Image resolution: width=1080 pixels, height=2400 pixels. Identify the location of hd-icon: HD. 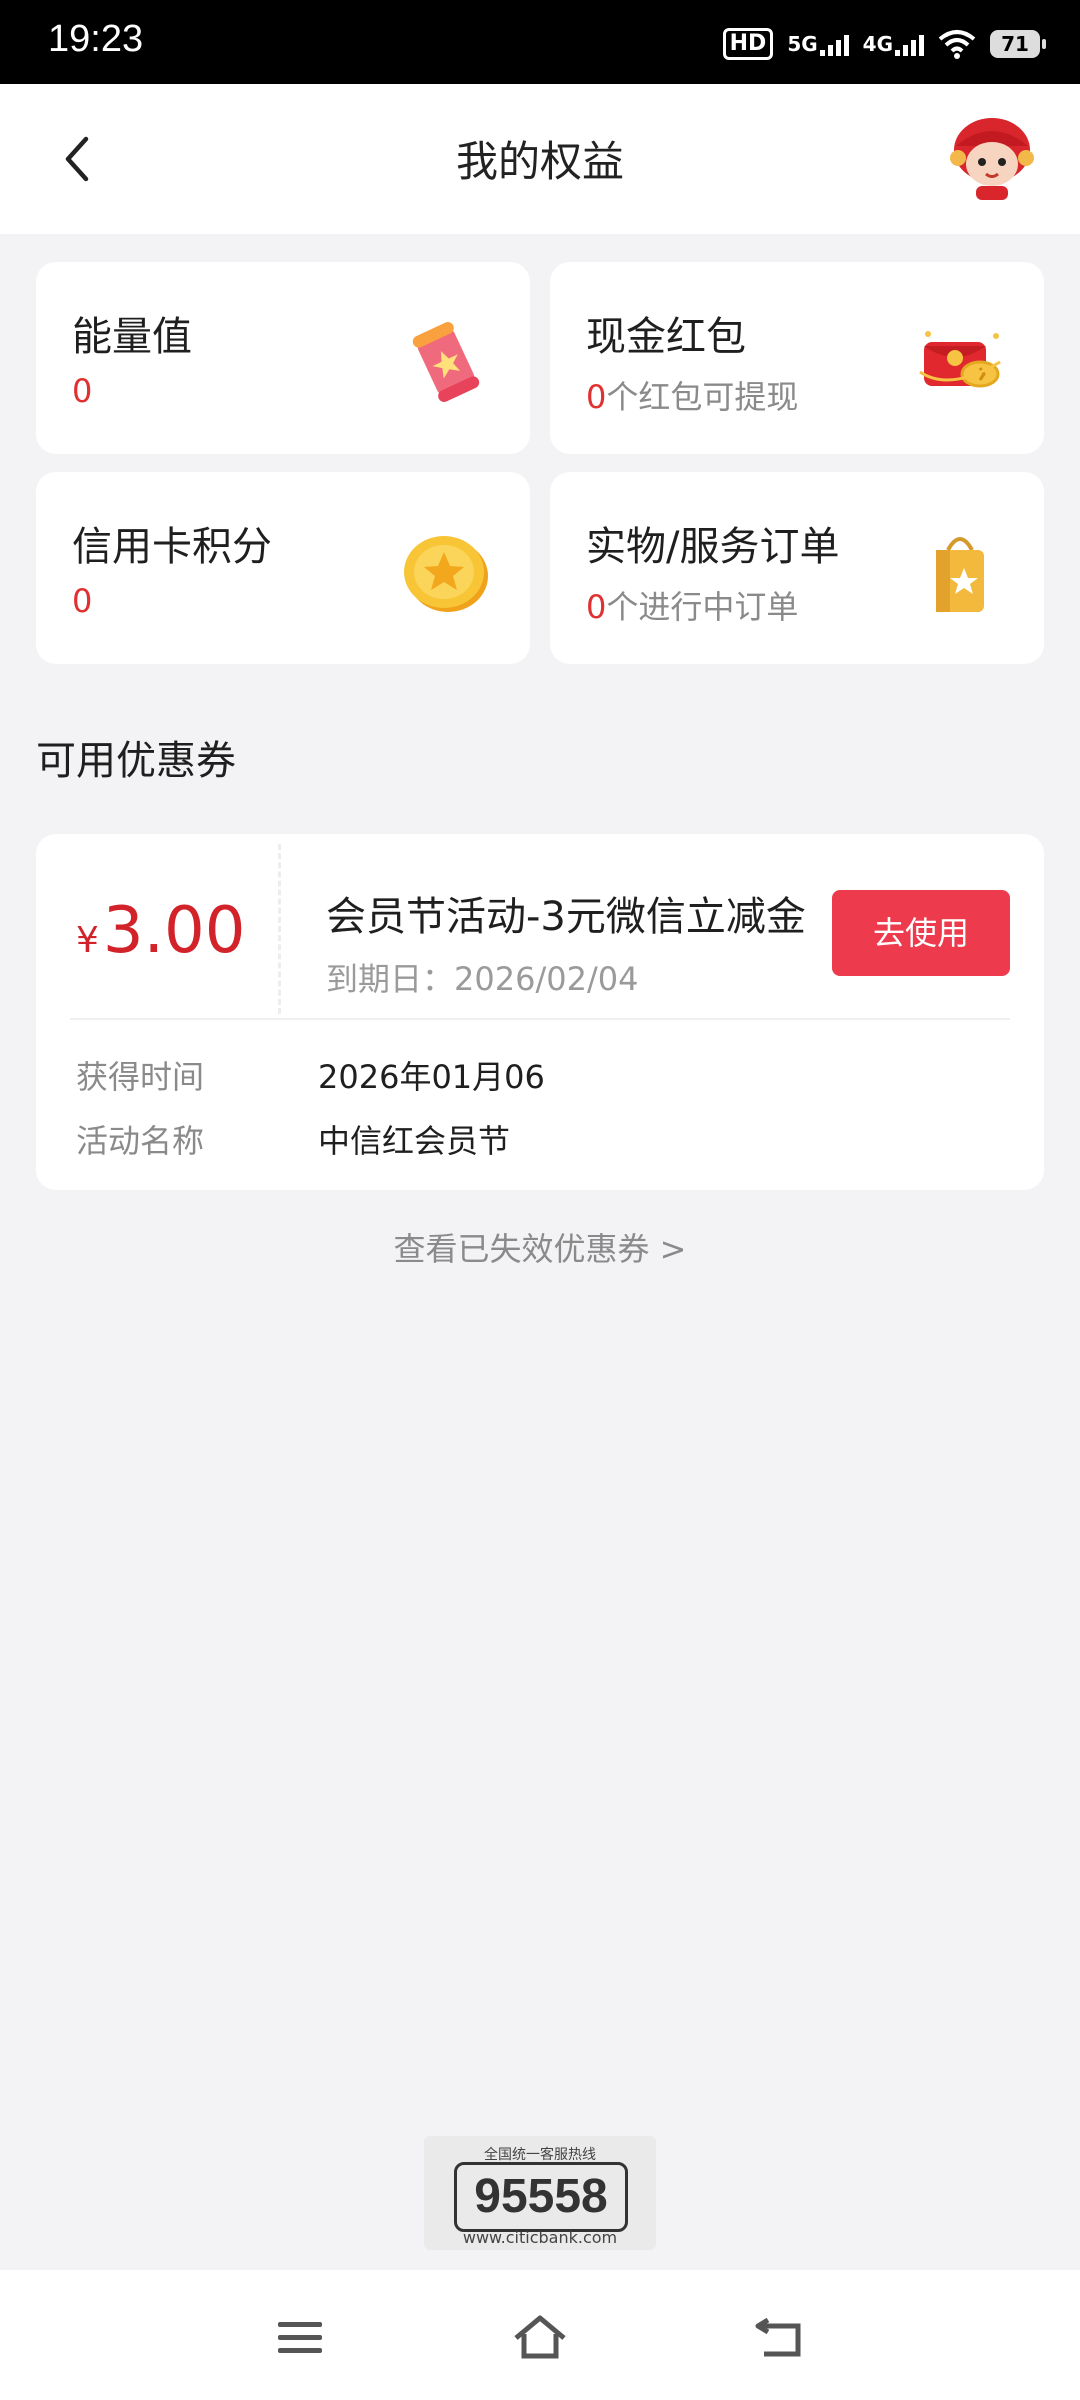
(748, 44).